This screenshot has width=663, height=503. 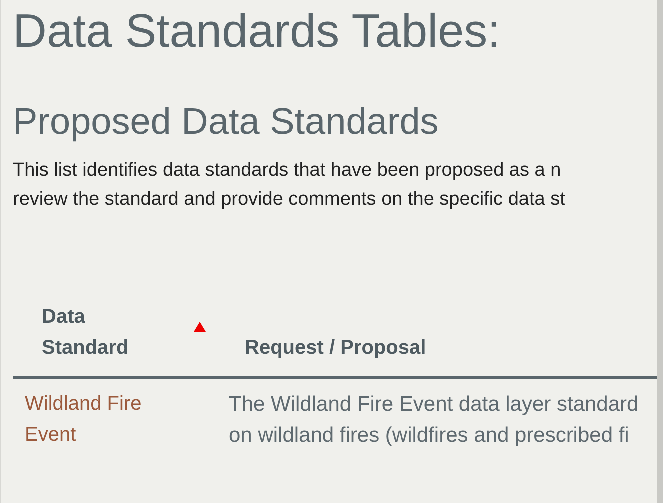 I want to click on column-header: Request / Proposal, so click(x=335, y=348).